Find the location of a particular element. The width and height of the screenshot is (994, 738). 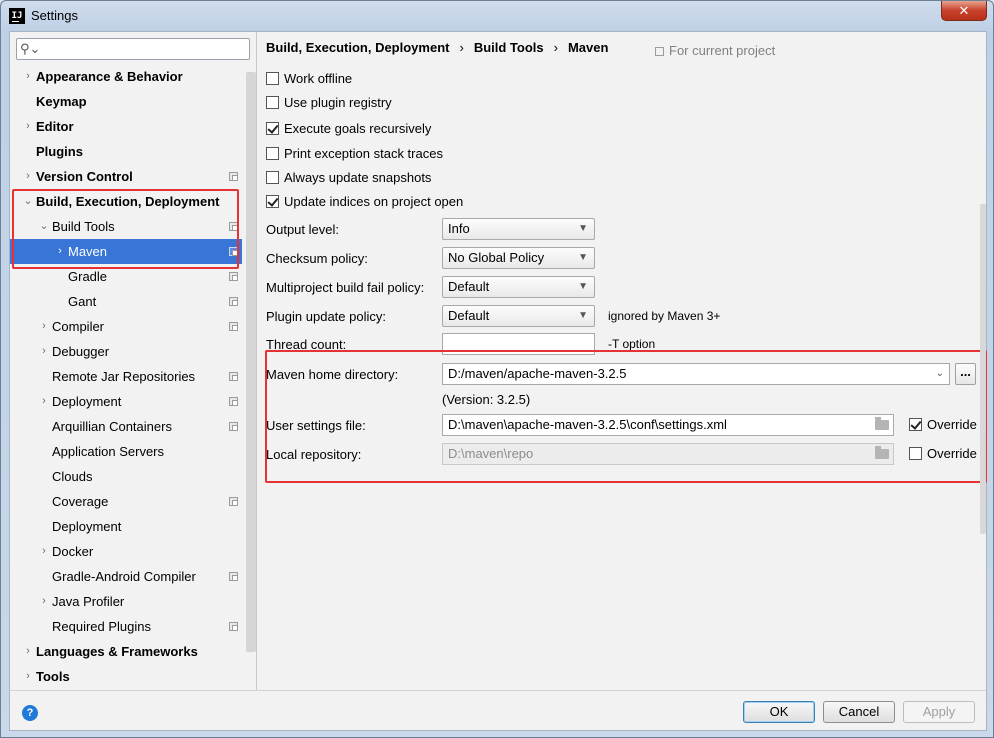

tree-item: Gradle-Android Compiler is located at coordinates (126, 576).